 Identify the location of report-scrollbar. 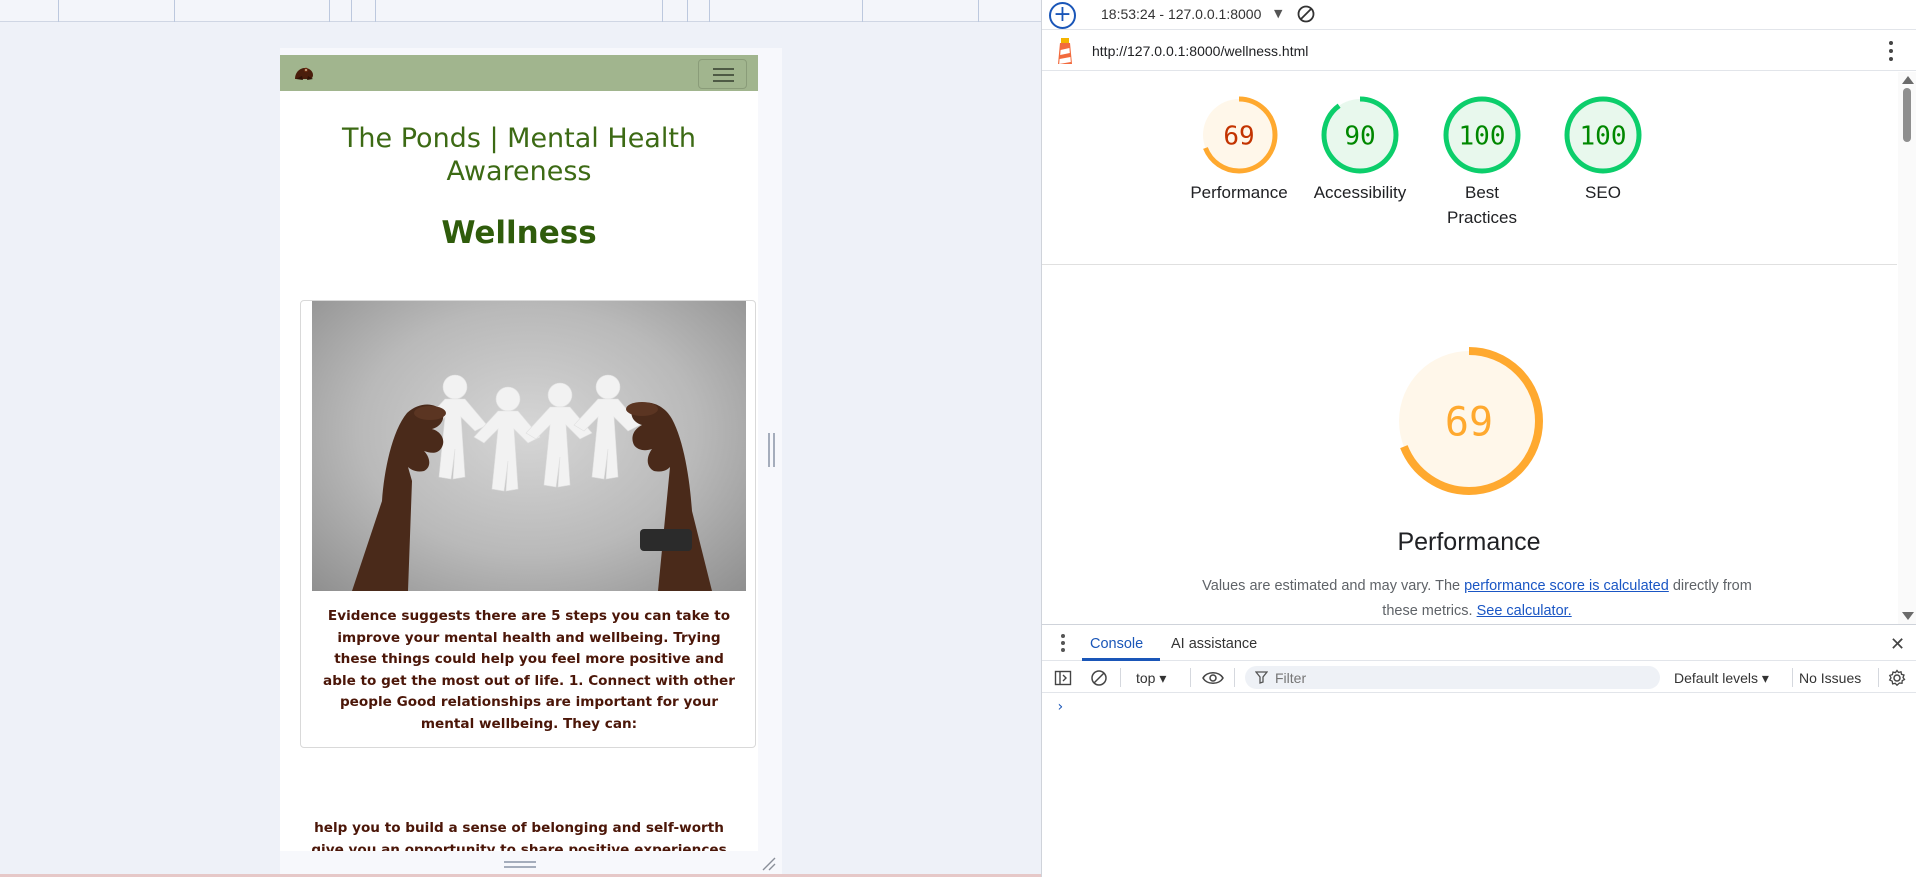
(1907, 348).